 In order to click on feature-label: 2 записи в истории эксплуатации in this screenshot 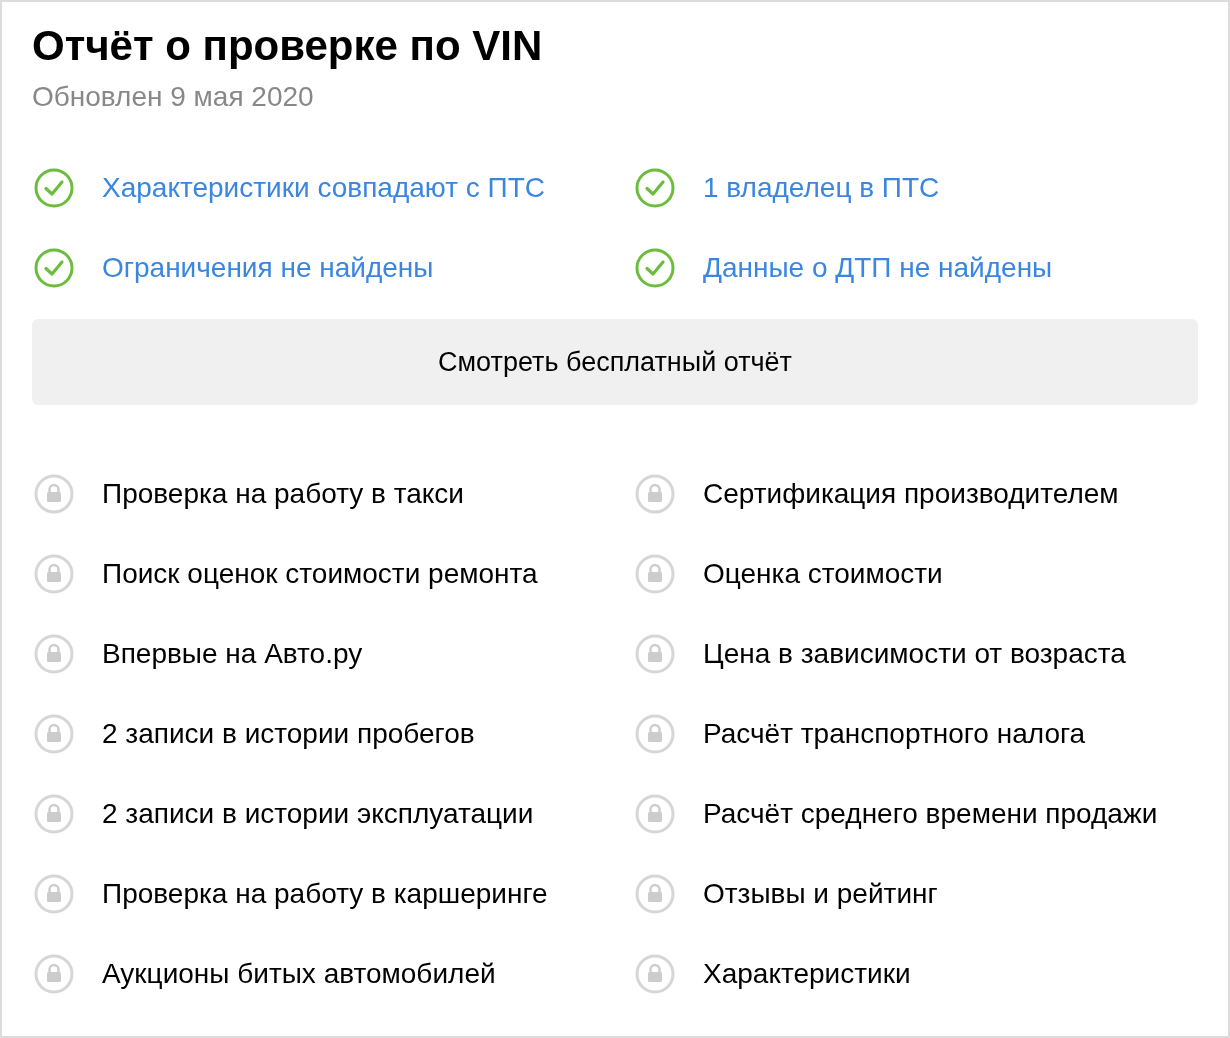, I will do `click(318, 814)`.